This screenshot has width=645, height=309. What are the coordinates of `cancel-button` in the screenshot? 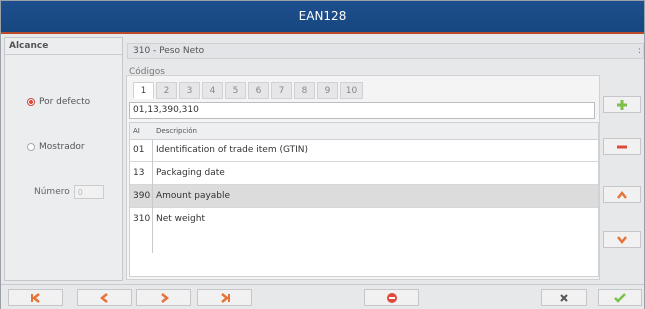 It's located at (564, 297).